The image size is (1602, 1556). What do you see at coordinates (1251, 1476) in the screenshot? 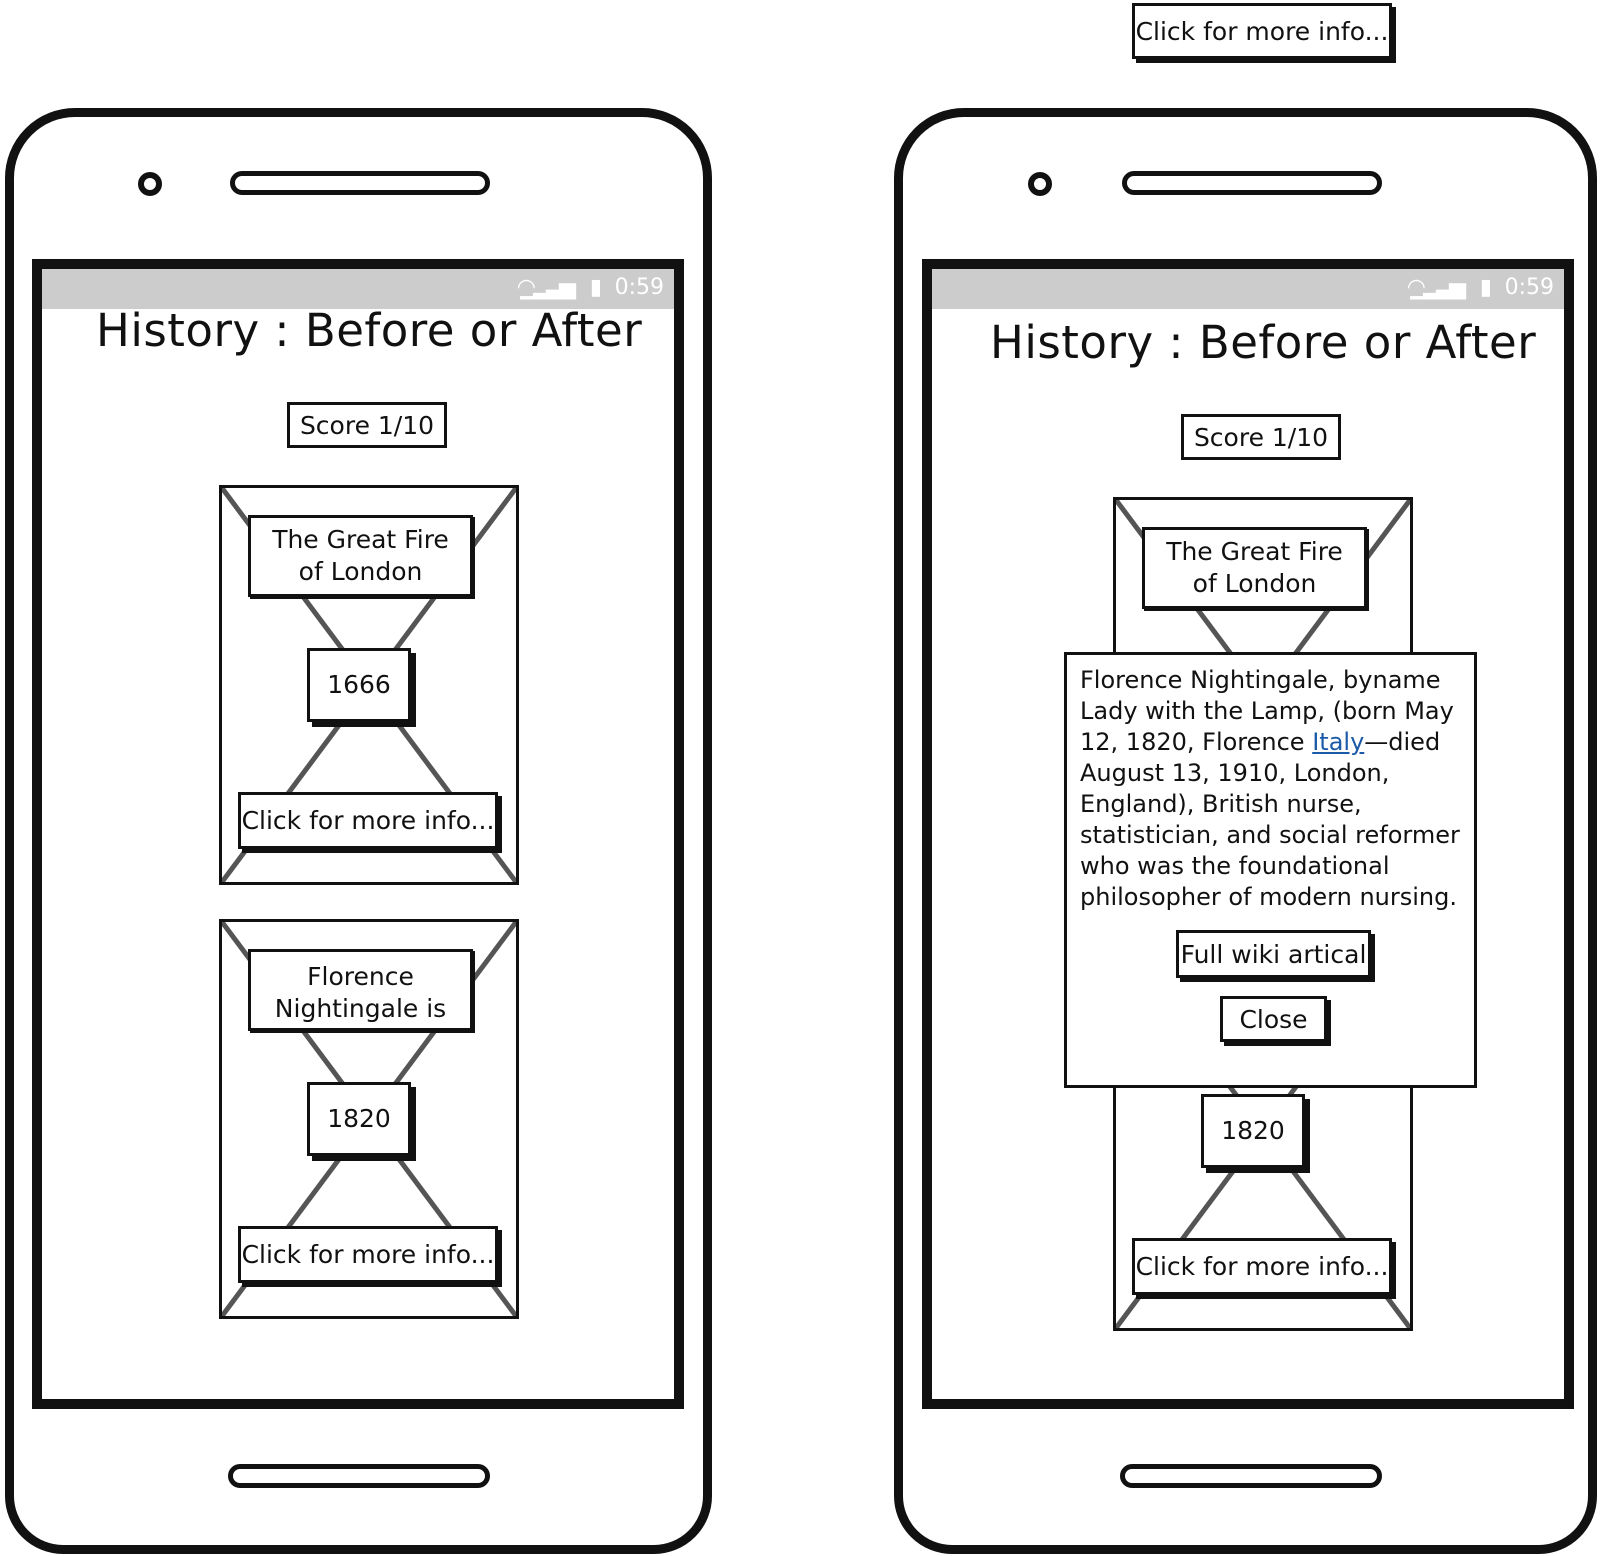
I see `right-home-bar-icon` at bounding box center [1251, 1476].